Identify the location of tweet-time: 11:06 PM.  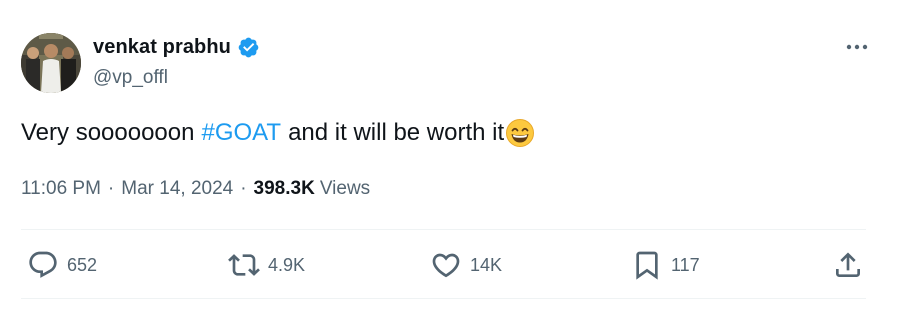
(61, 189).